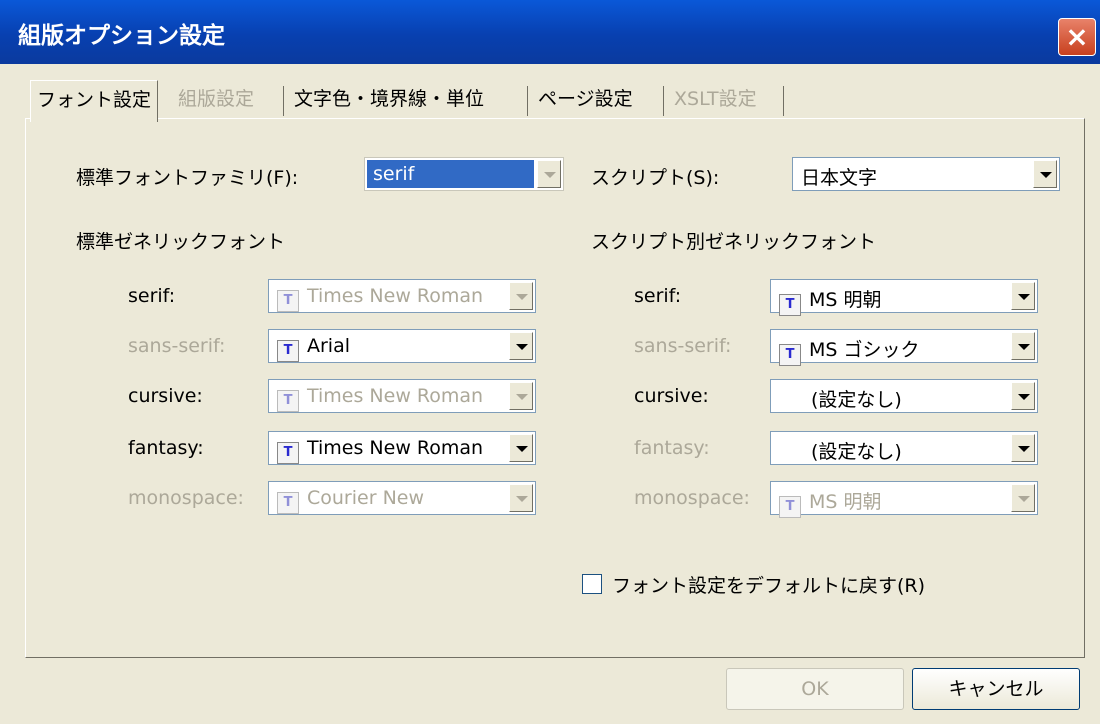 Image resolution: width=1100 pixels, height=724 pixels. What do you see at coordinates (768, 584) in the screenshot?
I see `reset-defaults-label: フォント設定をデフォルトに戻す(R)` at bounding box center [768, 584].